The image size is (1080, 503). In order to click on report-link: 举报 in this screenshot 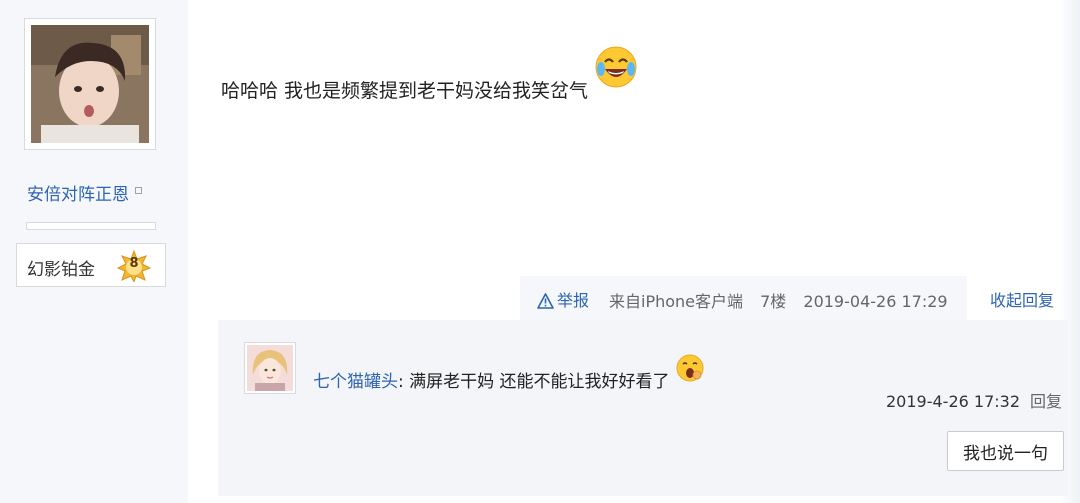, I will do `click(563, 299)`.